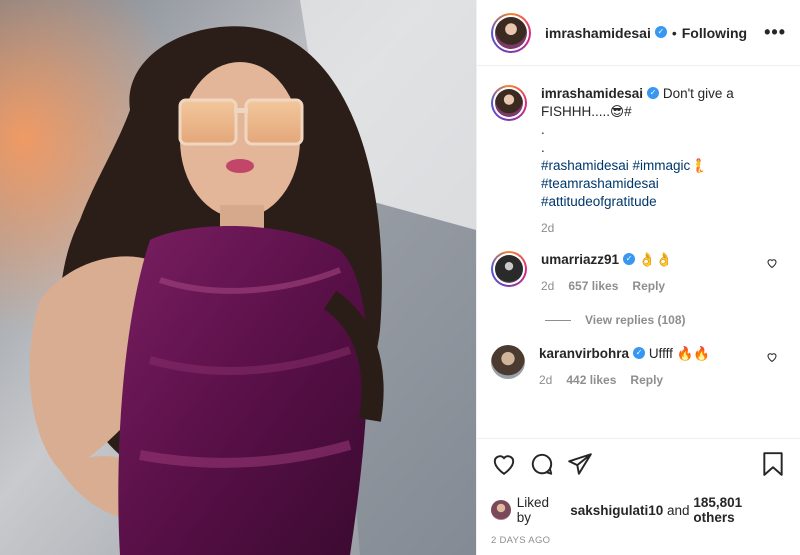  Describe the element at coordinates (655, 259) in the screenshot. I see `comment-text: 👌👌` at that location.